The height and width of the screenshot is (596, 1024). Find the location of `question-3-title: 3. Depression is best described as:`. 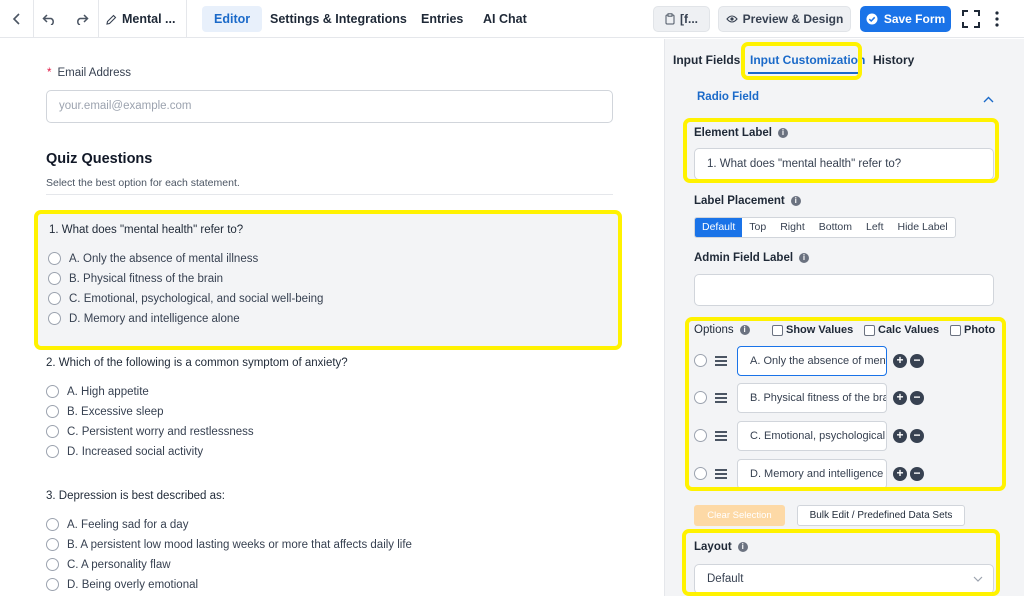

question-3-title: 3. Depression is best described as: is located at coordinates (135, 496).